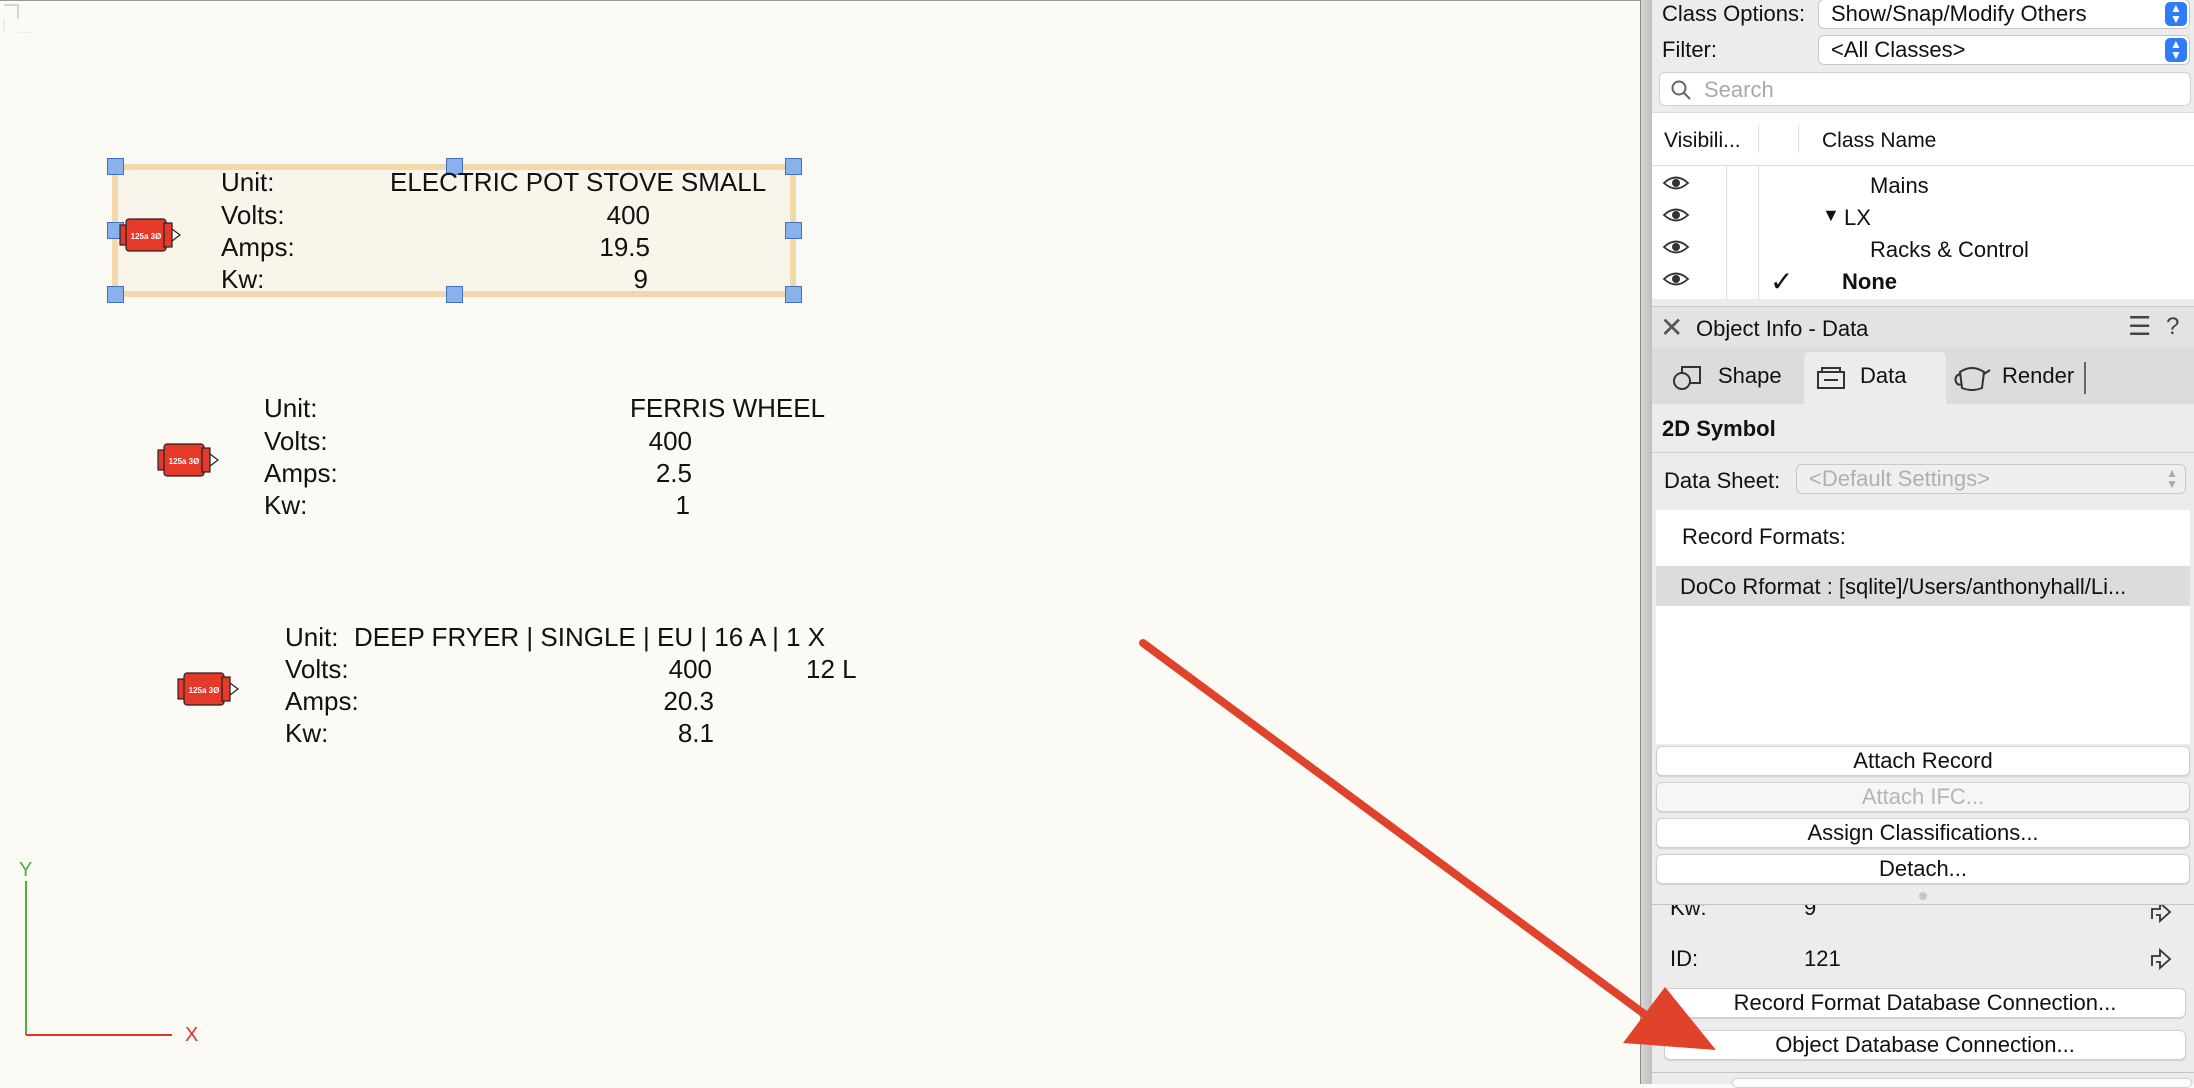 The image size is (2194, 1088). Describe the element at coordinates (1923, 922) in the screenshot. I see `field-row-kw: Kw: 9` at that location.